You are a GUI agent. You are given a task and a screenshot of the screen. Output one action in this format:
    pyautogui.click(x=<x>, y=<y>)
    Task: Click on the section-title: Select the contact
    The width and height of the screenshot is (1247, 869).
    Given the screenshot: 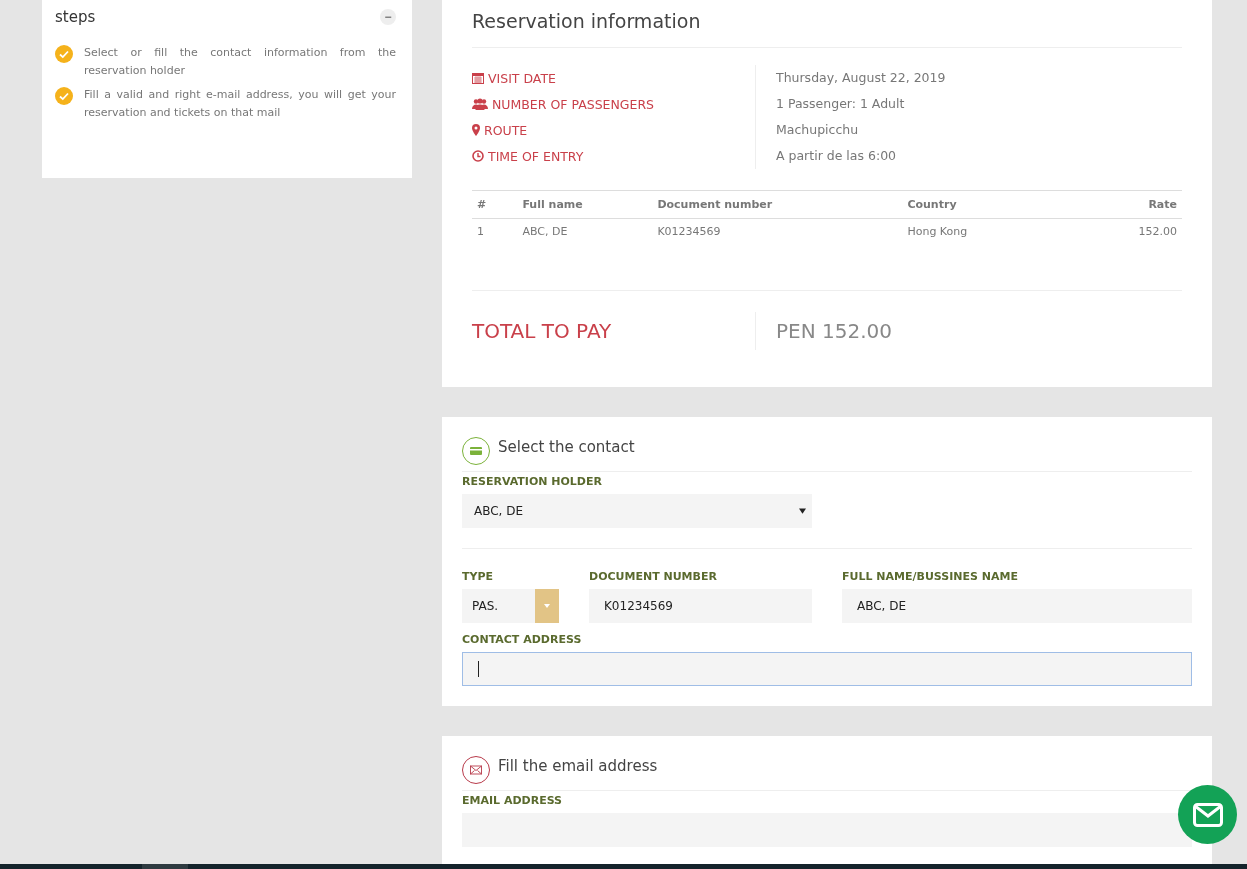 What is the action you would take?
    pyautogui.click(x=566, y=447)
    